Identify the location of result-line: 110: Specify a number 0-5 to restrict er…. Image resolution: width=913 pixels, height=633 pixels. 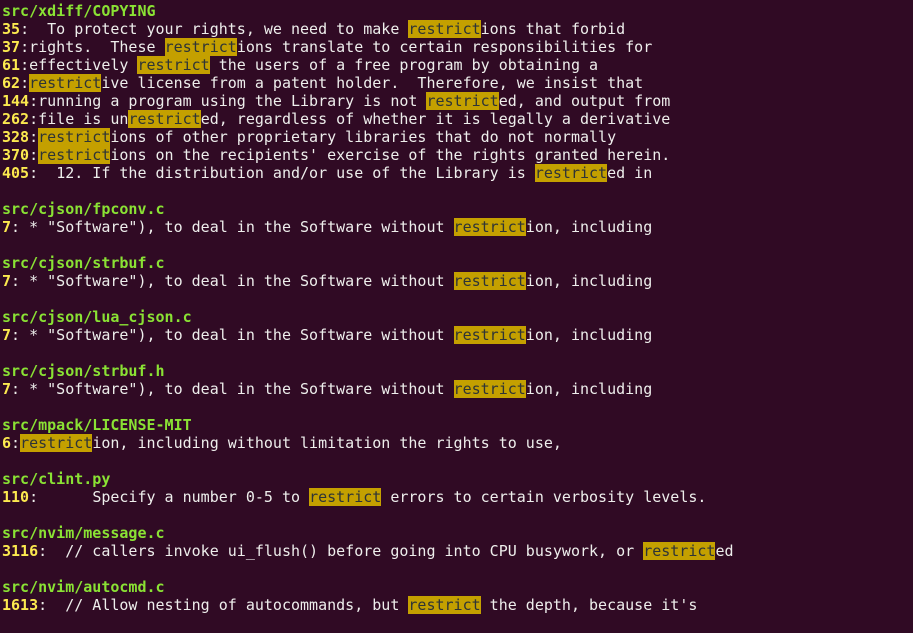
(457, 497).